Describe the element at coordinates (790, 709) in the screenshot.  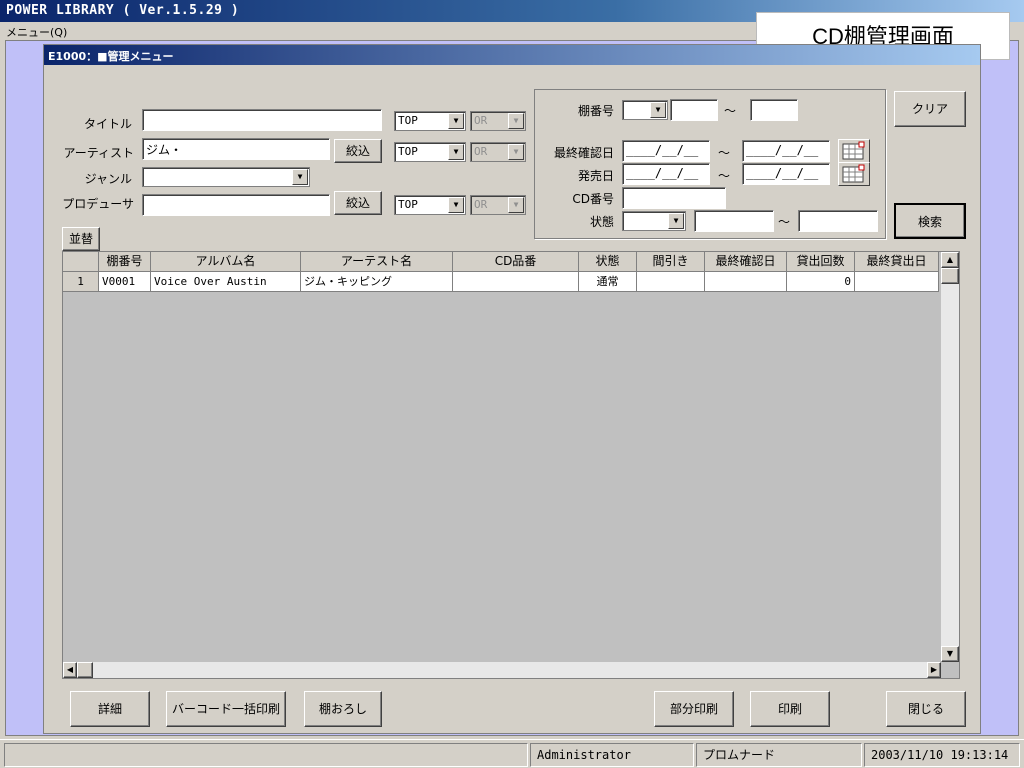
I see `print-button: 印刷` at that location.